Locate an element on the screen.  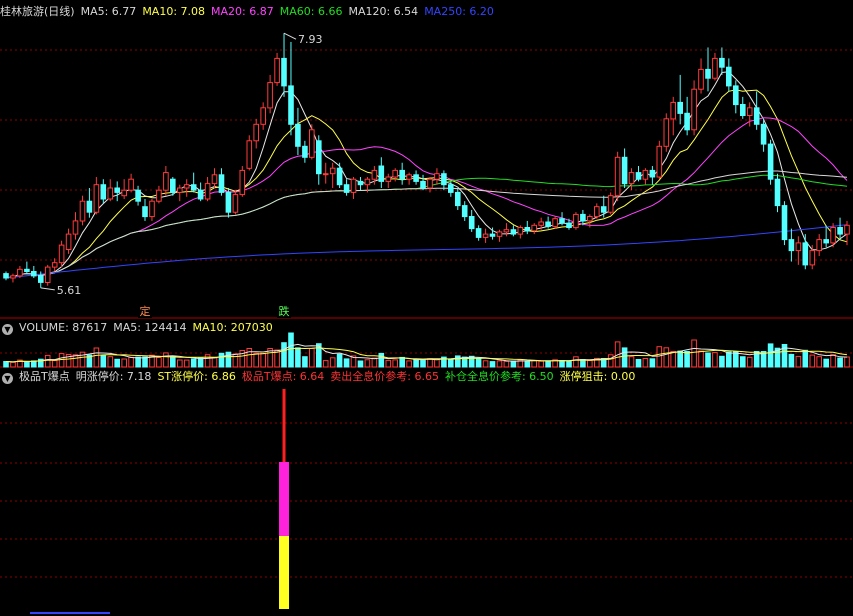
main-legend-item: MA20: 6.87 is located at coordinates (242, 11).